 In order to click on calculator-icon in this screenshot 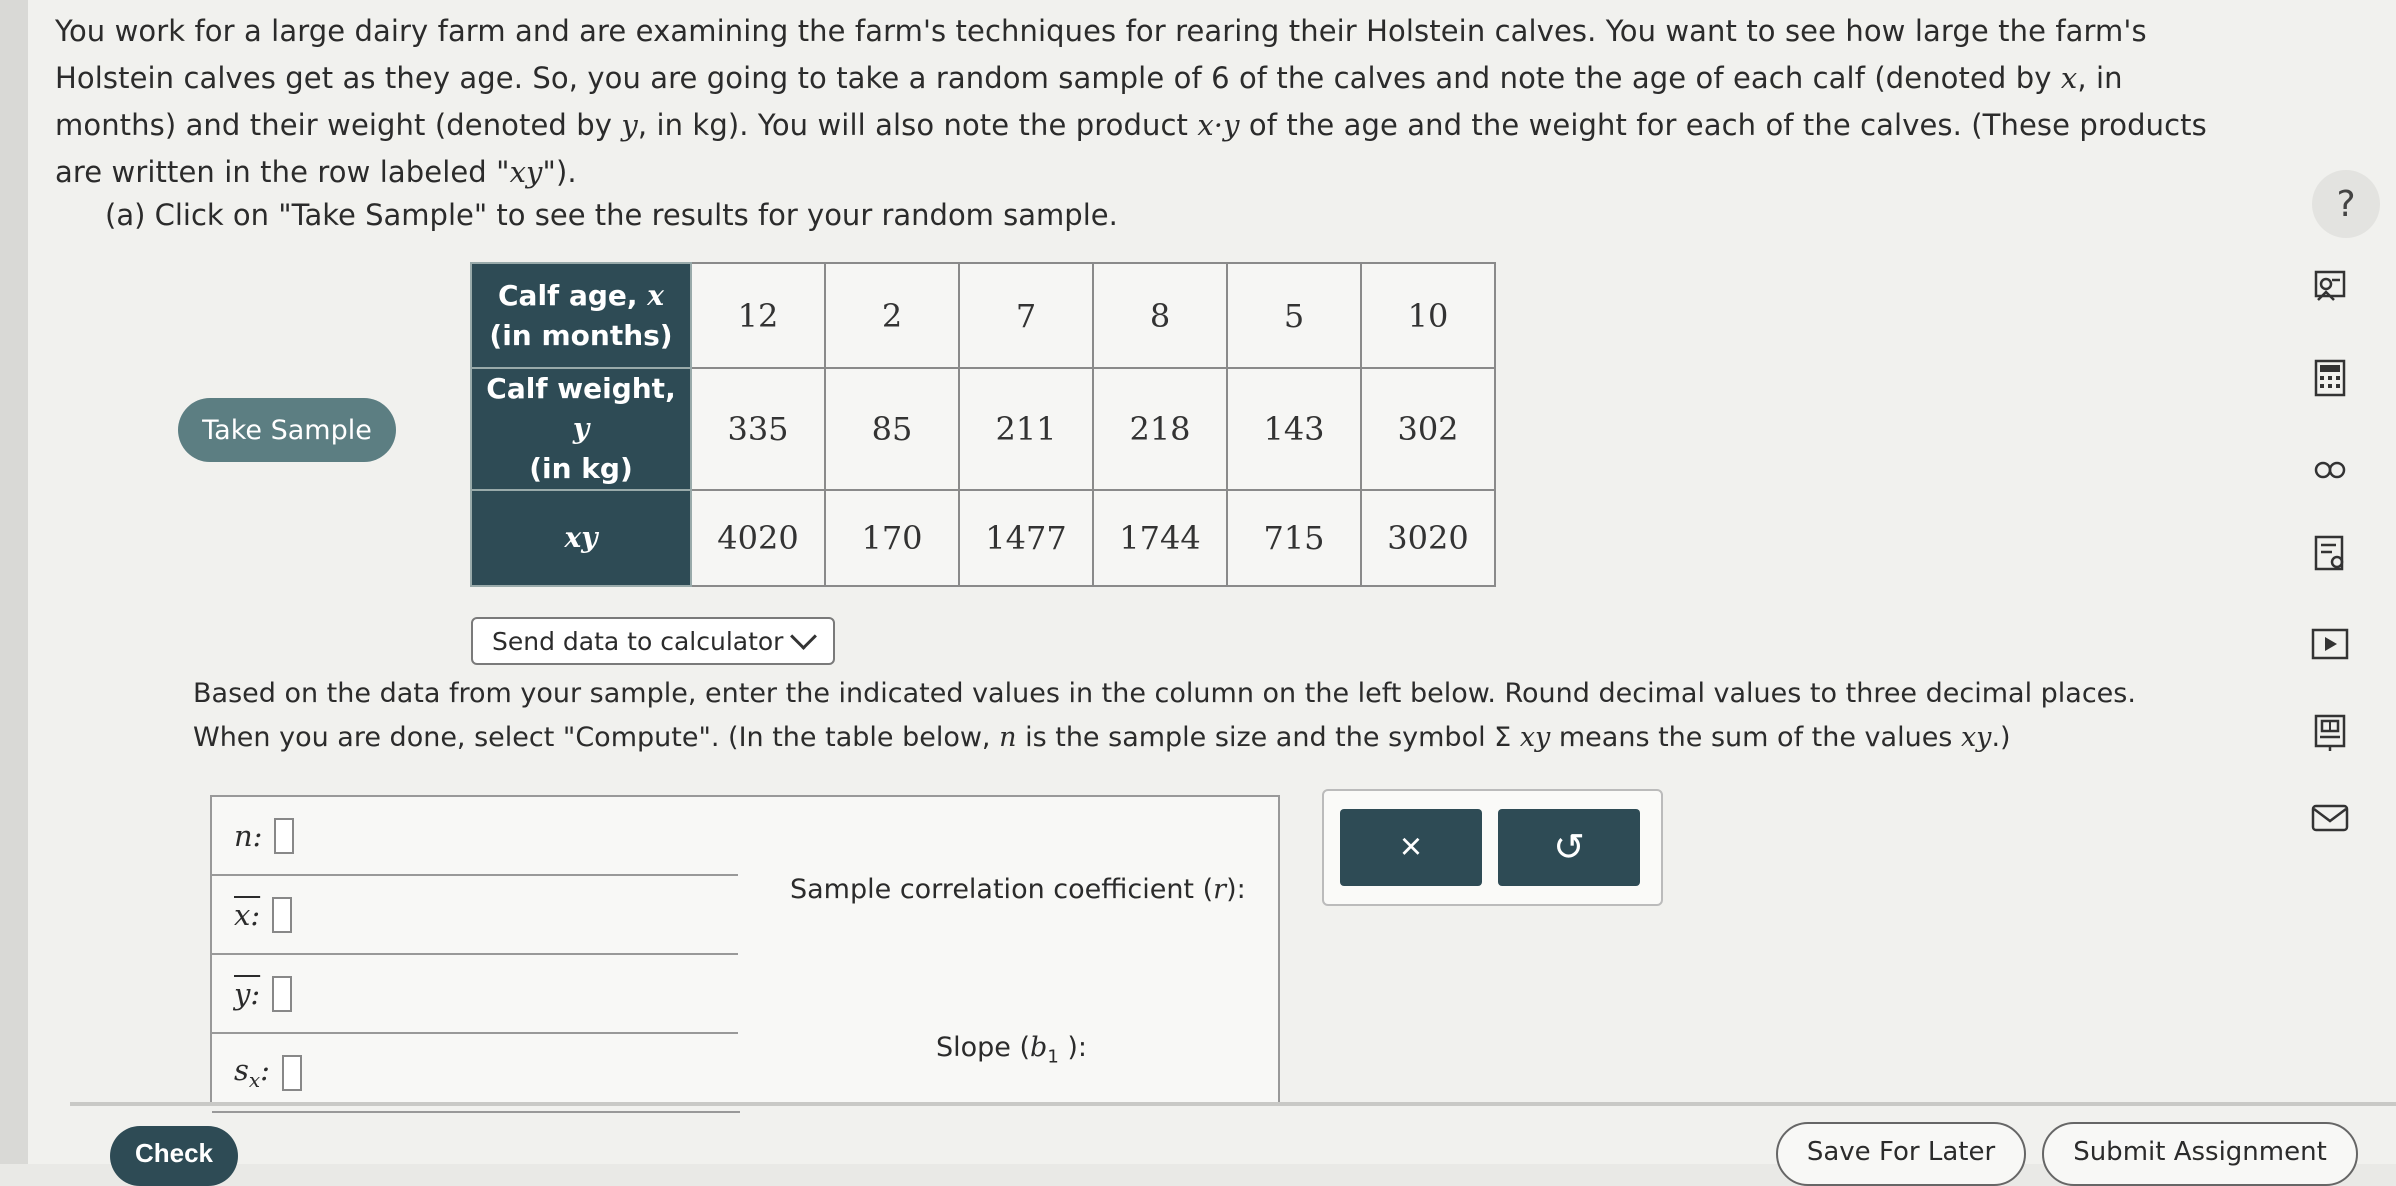, I will do `click(2330, 378)`.